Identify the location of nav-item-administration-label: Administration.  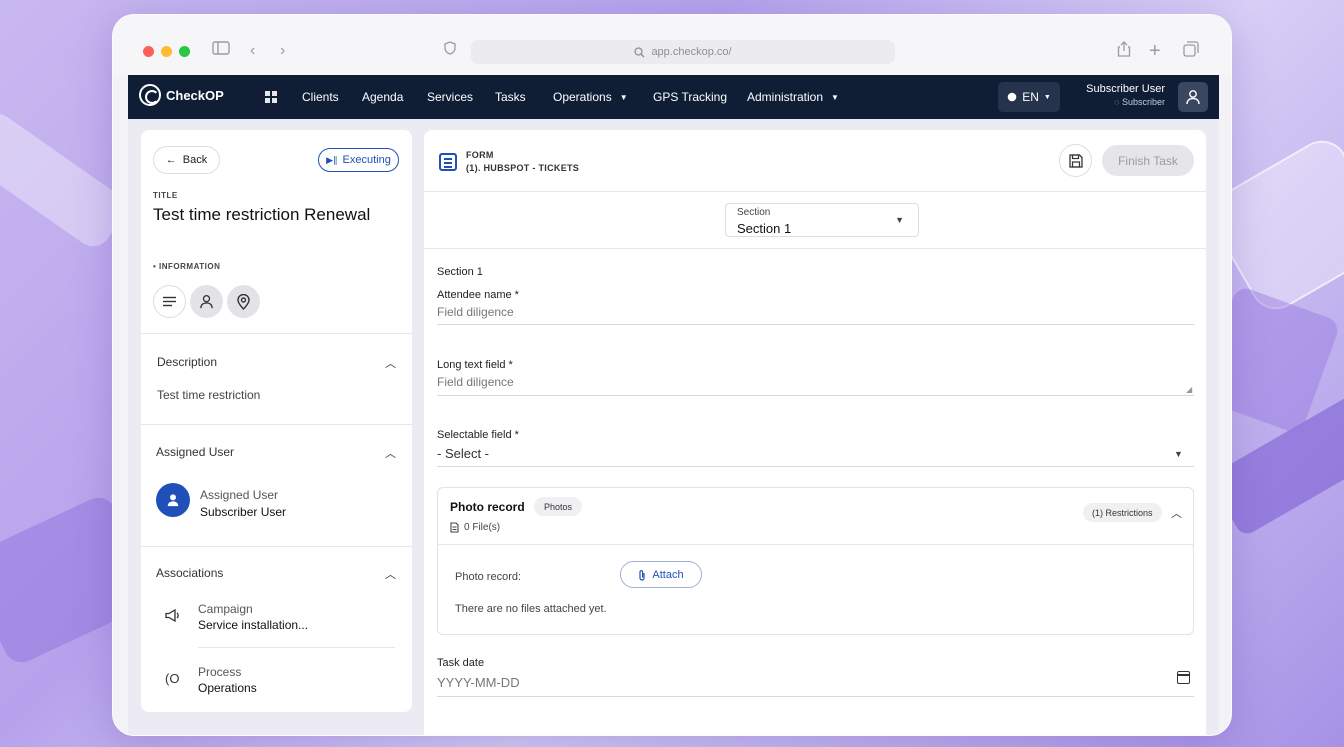
(785, 97).